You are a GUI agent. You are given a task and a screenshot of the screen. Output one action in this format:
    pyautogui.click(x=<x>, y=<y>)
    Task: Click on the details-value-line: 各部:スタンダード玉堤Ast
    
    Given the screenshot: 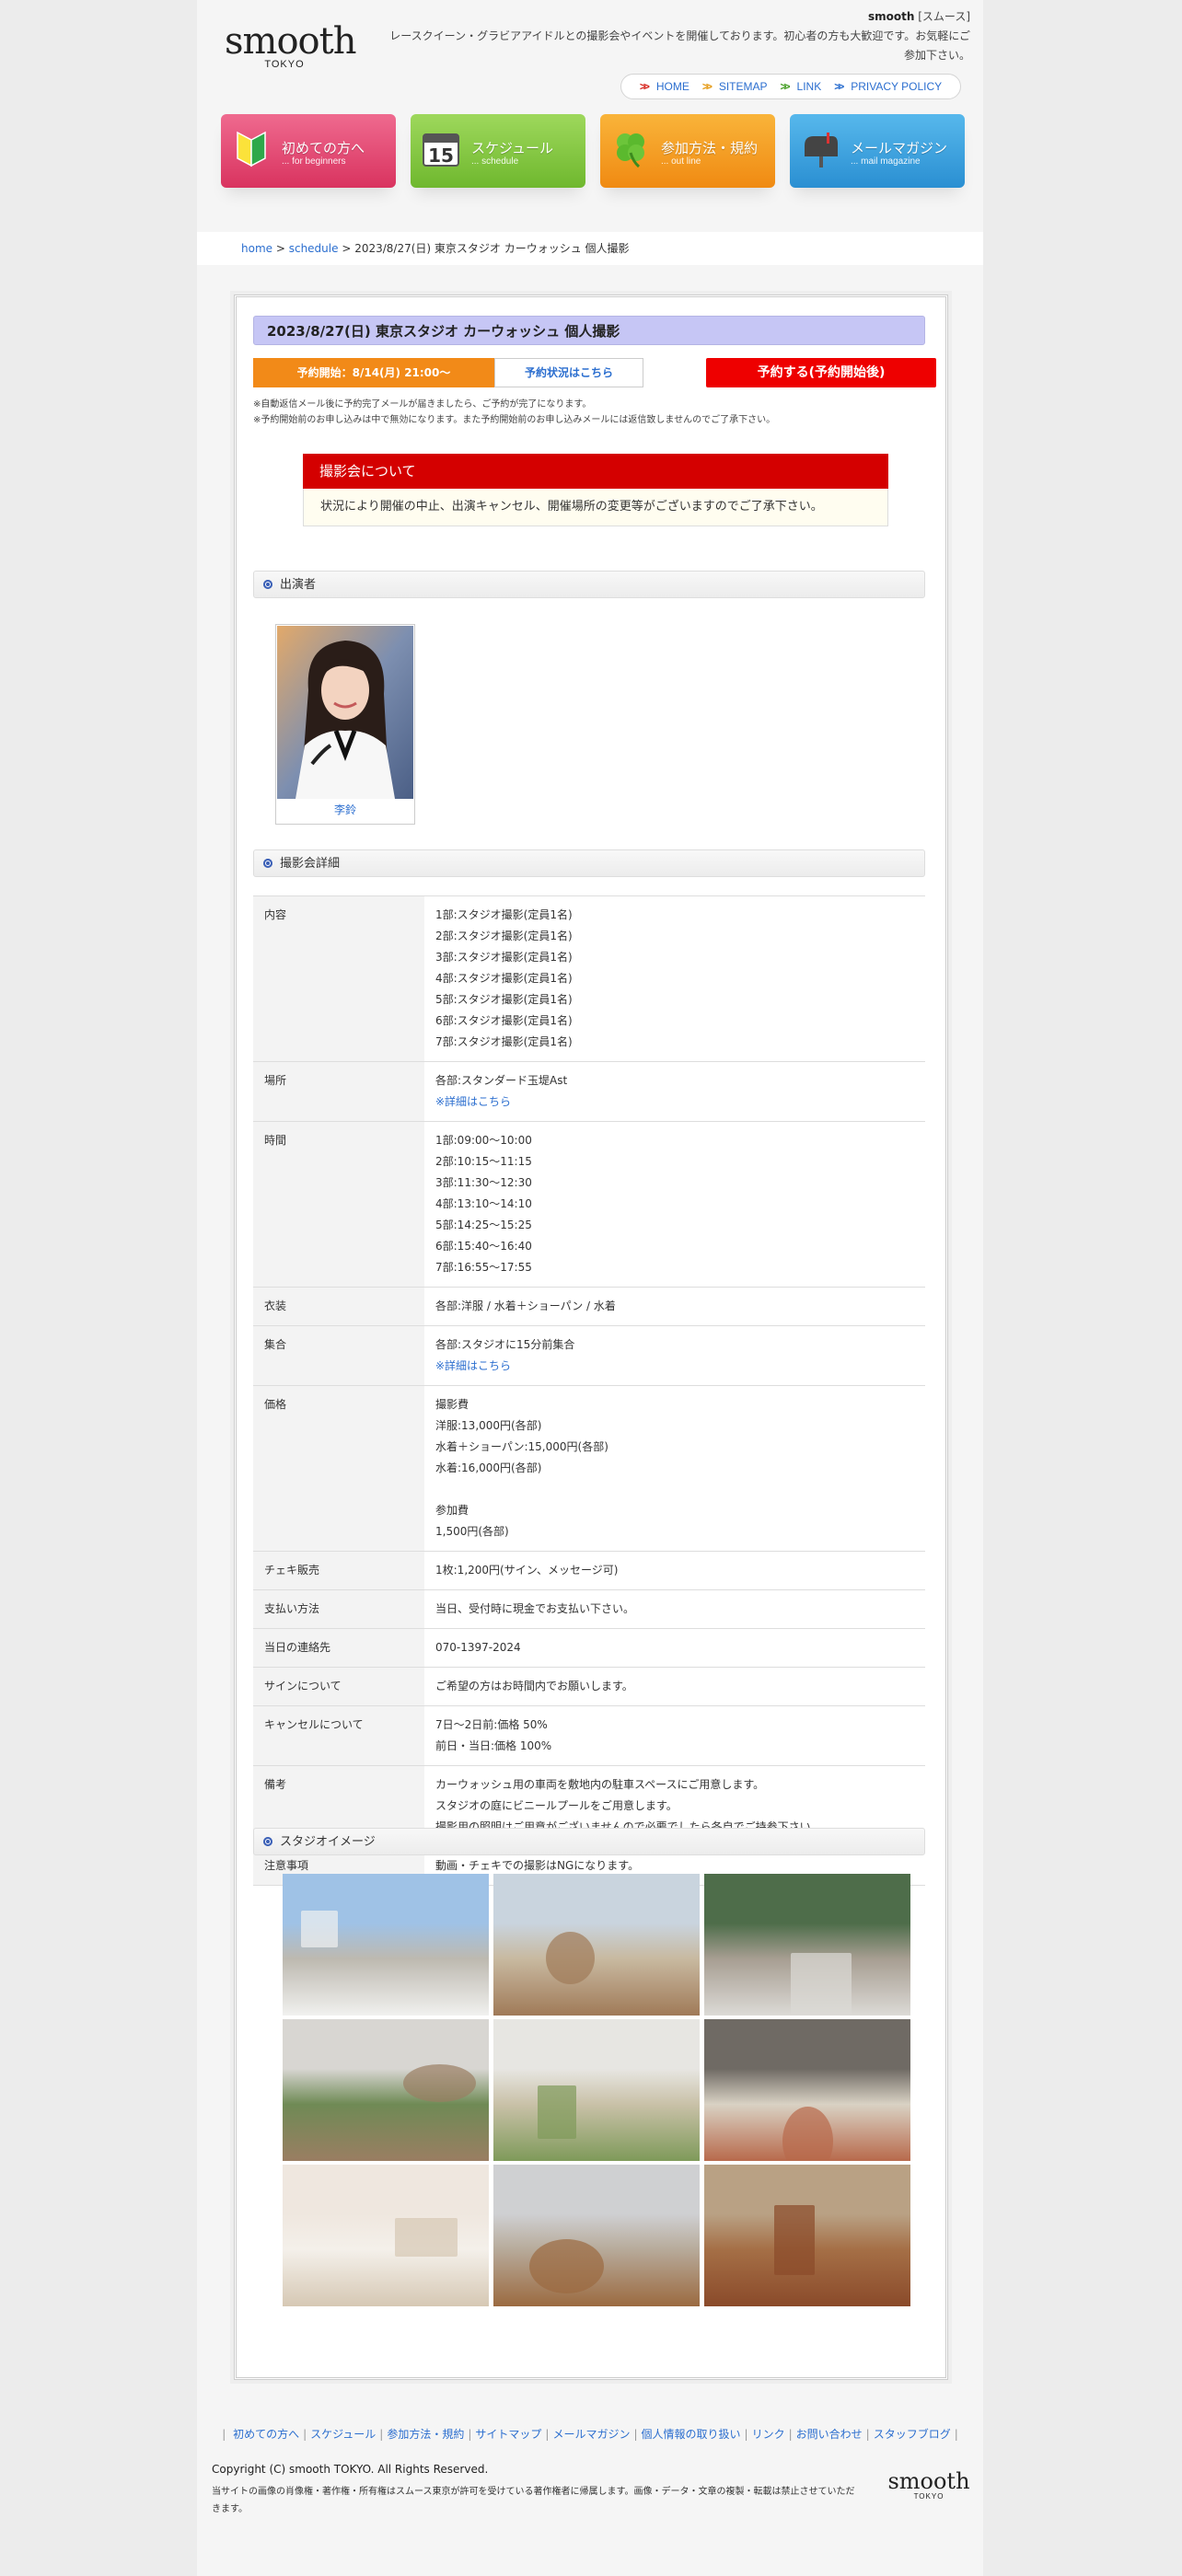 What is the action you would take?
    pyautogui.click(x=502, y=1080)
    